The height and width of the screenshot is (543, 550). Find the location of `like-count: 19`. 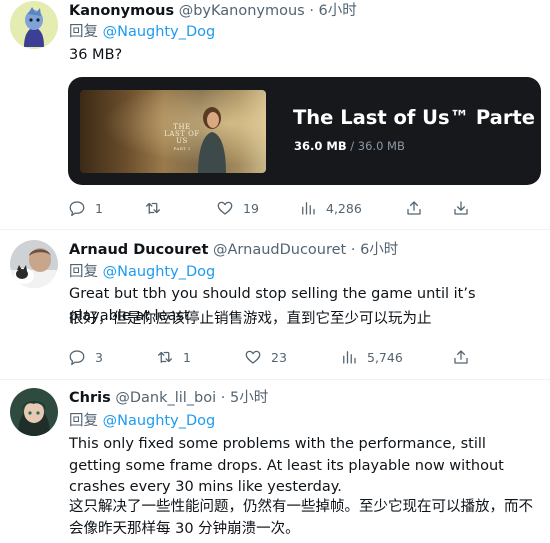

like-count: 19 is located at coordinates (251, 208).